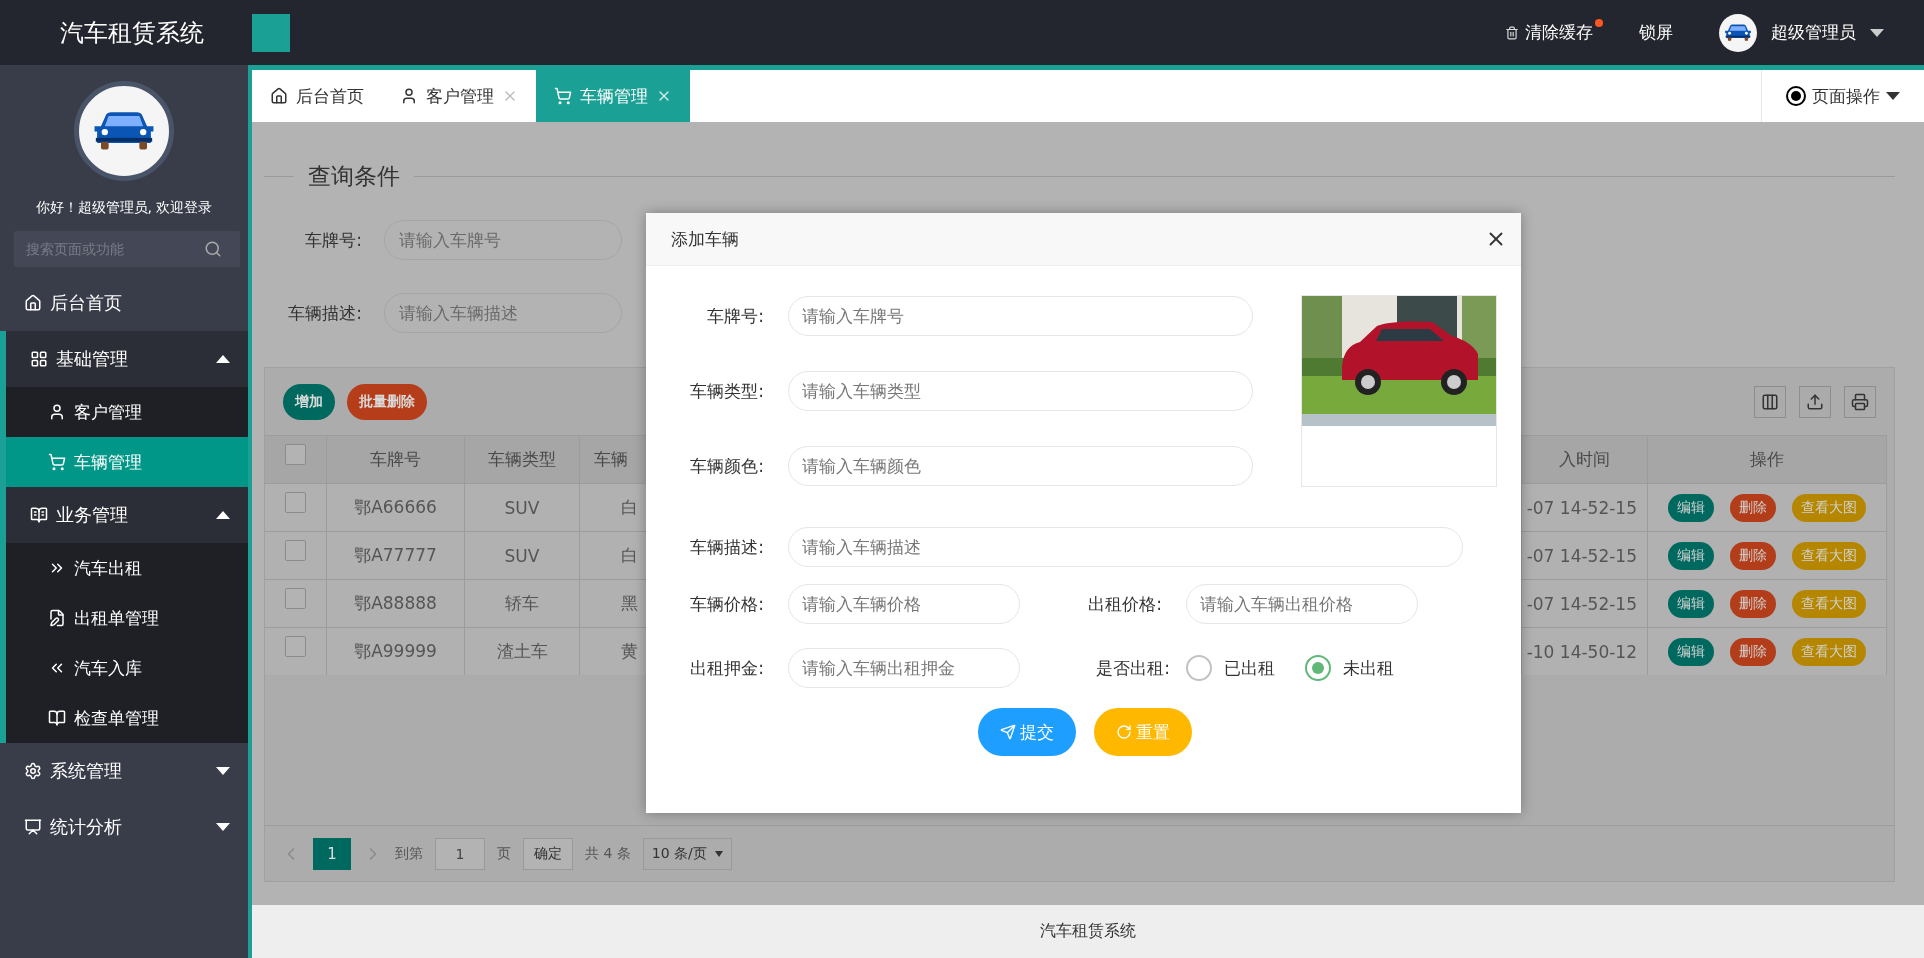 The width and height of the screenshot is (1924, 958). Describe the element at coordinates (1585, 459) in the screenshot. I see `column-header: 入时间` at that location.